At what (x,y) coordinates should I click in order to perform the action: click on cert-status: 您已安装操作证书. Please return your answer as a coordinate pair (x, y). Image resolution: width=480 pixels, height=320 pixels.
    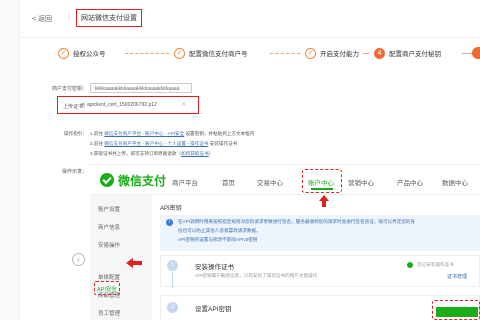
    Looking at the image, I should click on (435, 264).